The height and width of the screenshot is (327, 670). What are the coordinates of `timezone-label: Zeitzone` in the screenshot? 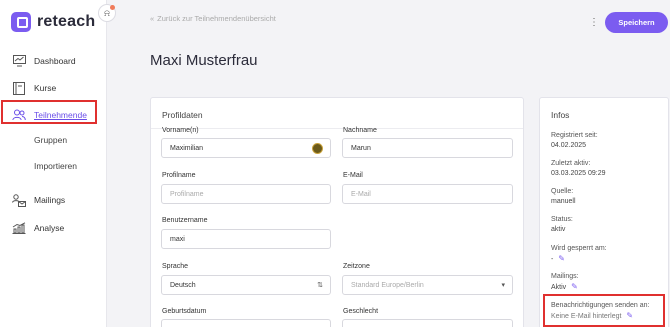 It's located at (356, 266).